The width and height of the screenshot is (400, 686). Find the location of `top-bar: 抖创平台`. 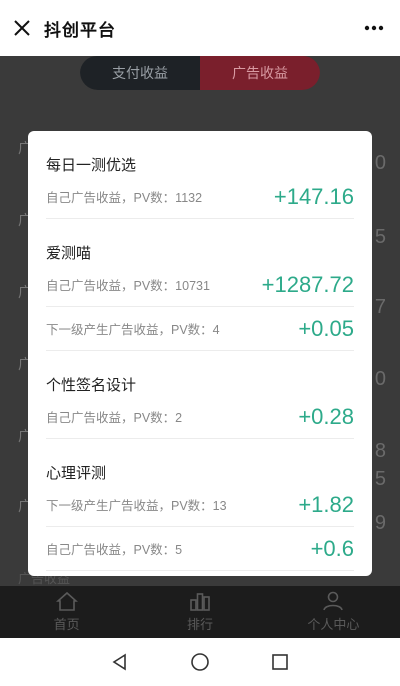

top-bar: 抖创平台 is located at coordinates (200, 28).